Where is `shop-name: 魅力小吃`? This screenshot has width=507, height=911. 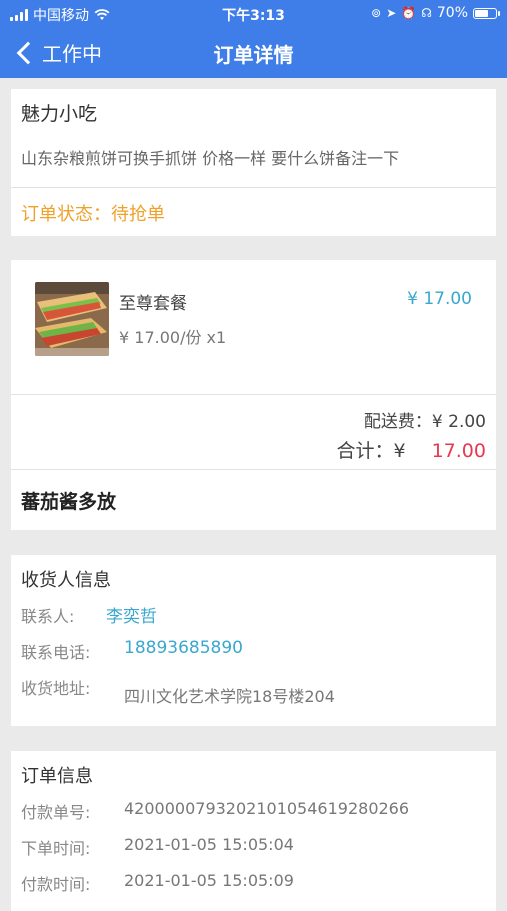
shop-name: 魅力小吃 is located at coordinates (59, 114).